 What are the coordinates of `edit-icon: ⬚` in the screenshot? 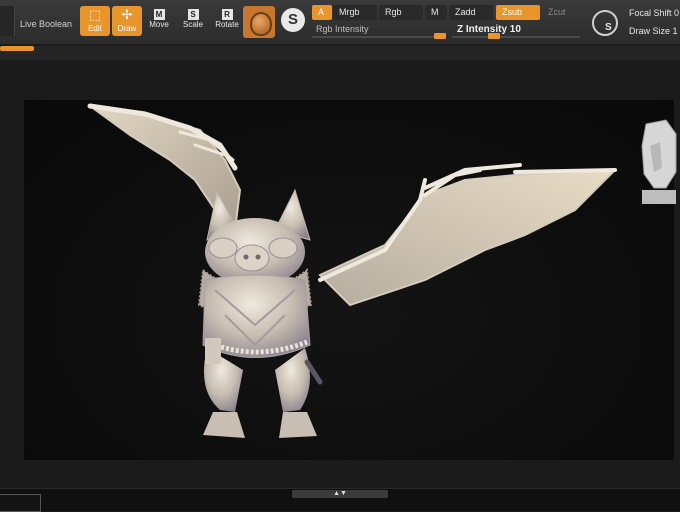 It's located at (95, 14).